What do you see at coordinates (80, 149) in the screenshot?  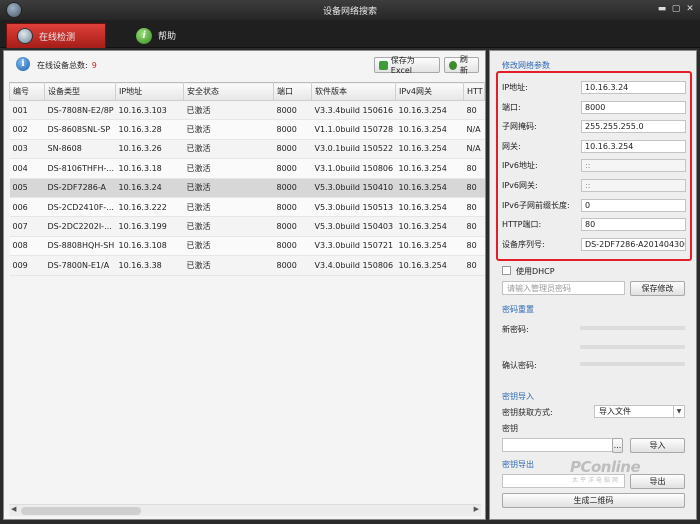 I see `table-cell: SN-8608` at bounding box center [80, 149].